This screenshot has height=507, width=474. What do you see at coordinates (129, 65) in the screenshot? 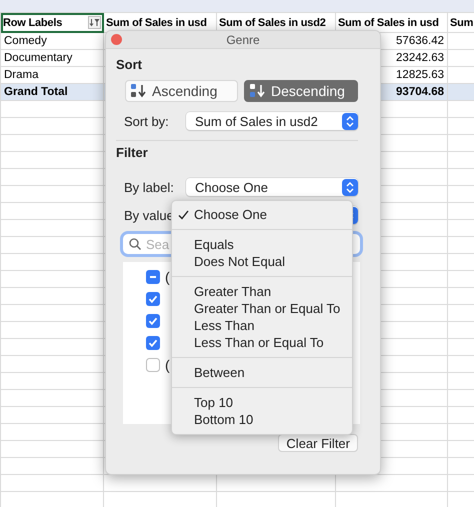
I see `section-heading: Sort` at bounding box center [129, 65].